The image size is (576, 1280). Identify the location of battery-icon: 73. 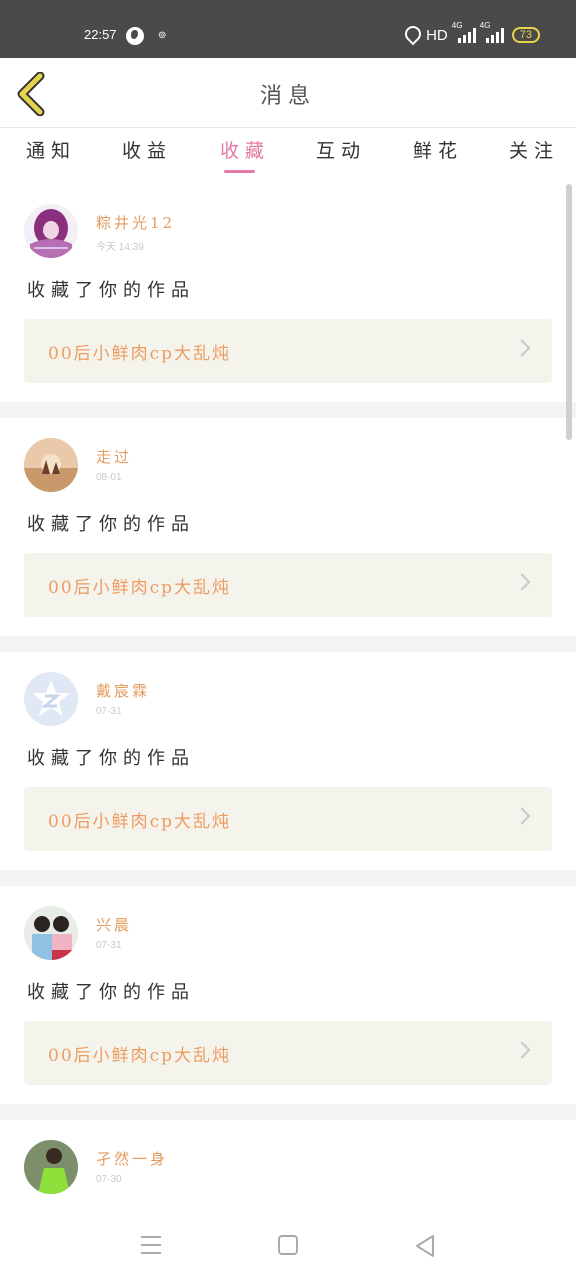
(525, 35).